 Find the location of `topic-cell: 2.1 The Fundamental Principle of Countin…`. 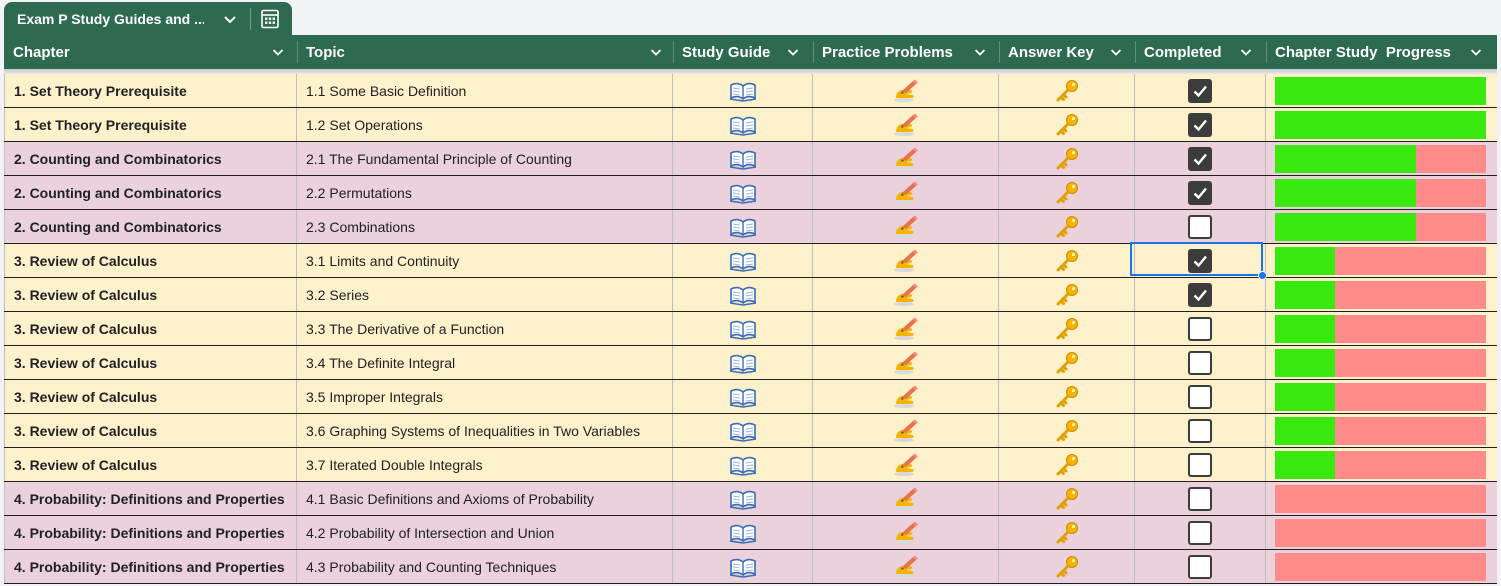

topic-cell: 2.1 The Fundamental Principle of Countin… is located at coordinates (485, 158).